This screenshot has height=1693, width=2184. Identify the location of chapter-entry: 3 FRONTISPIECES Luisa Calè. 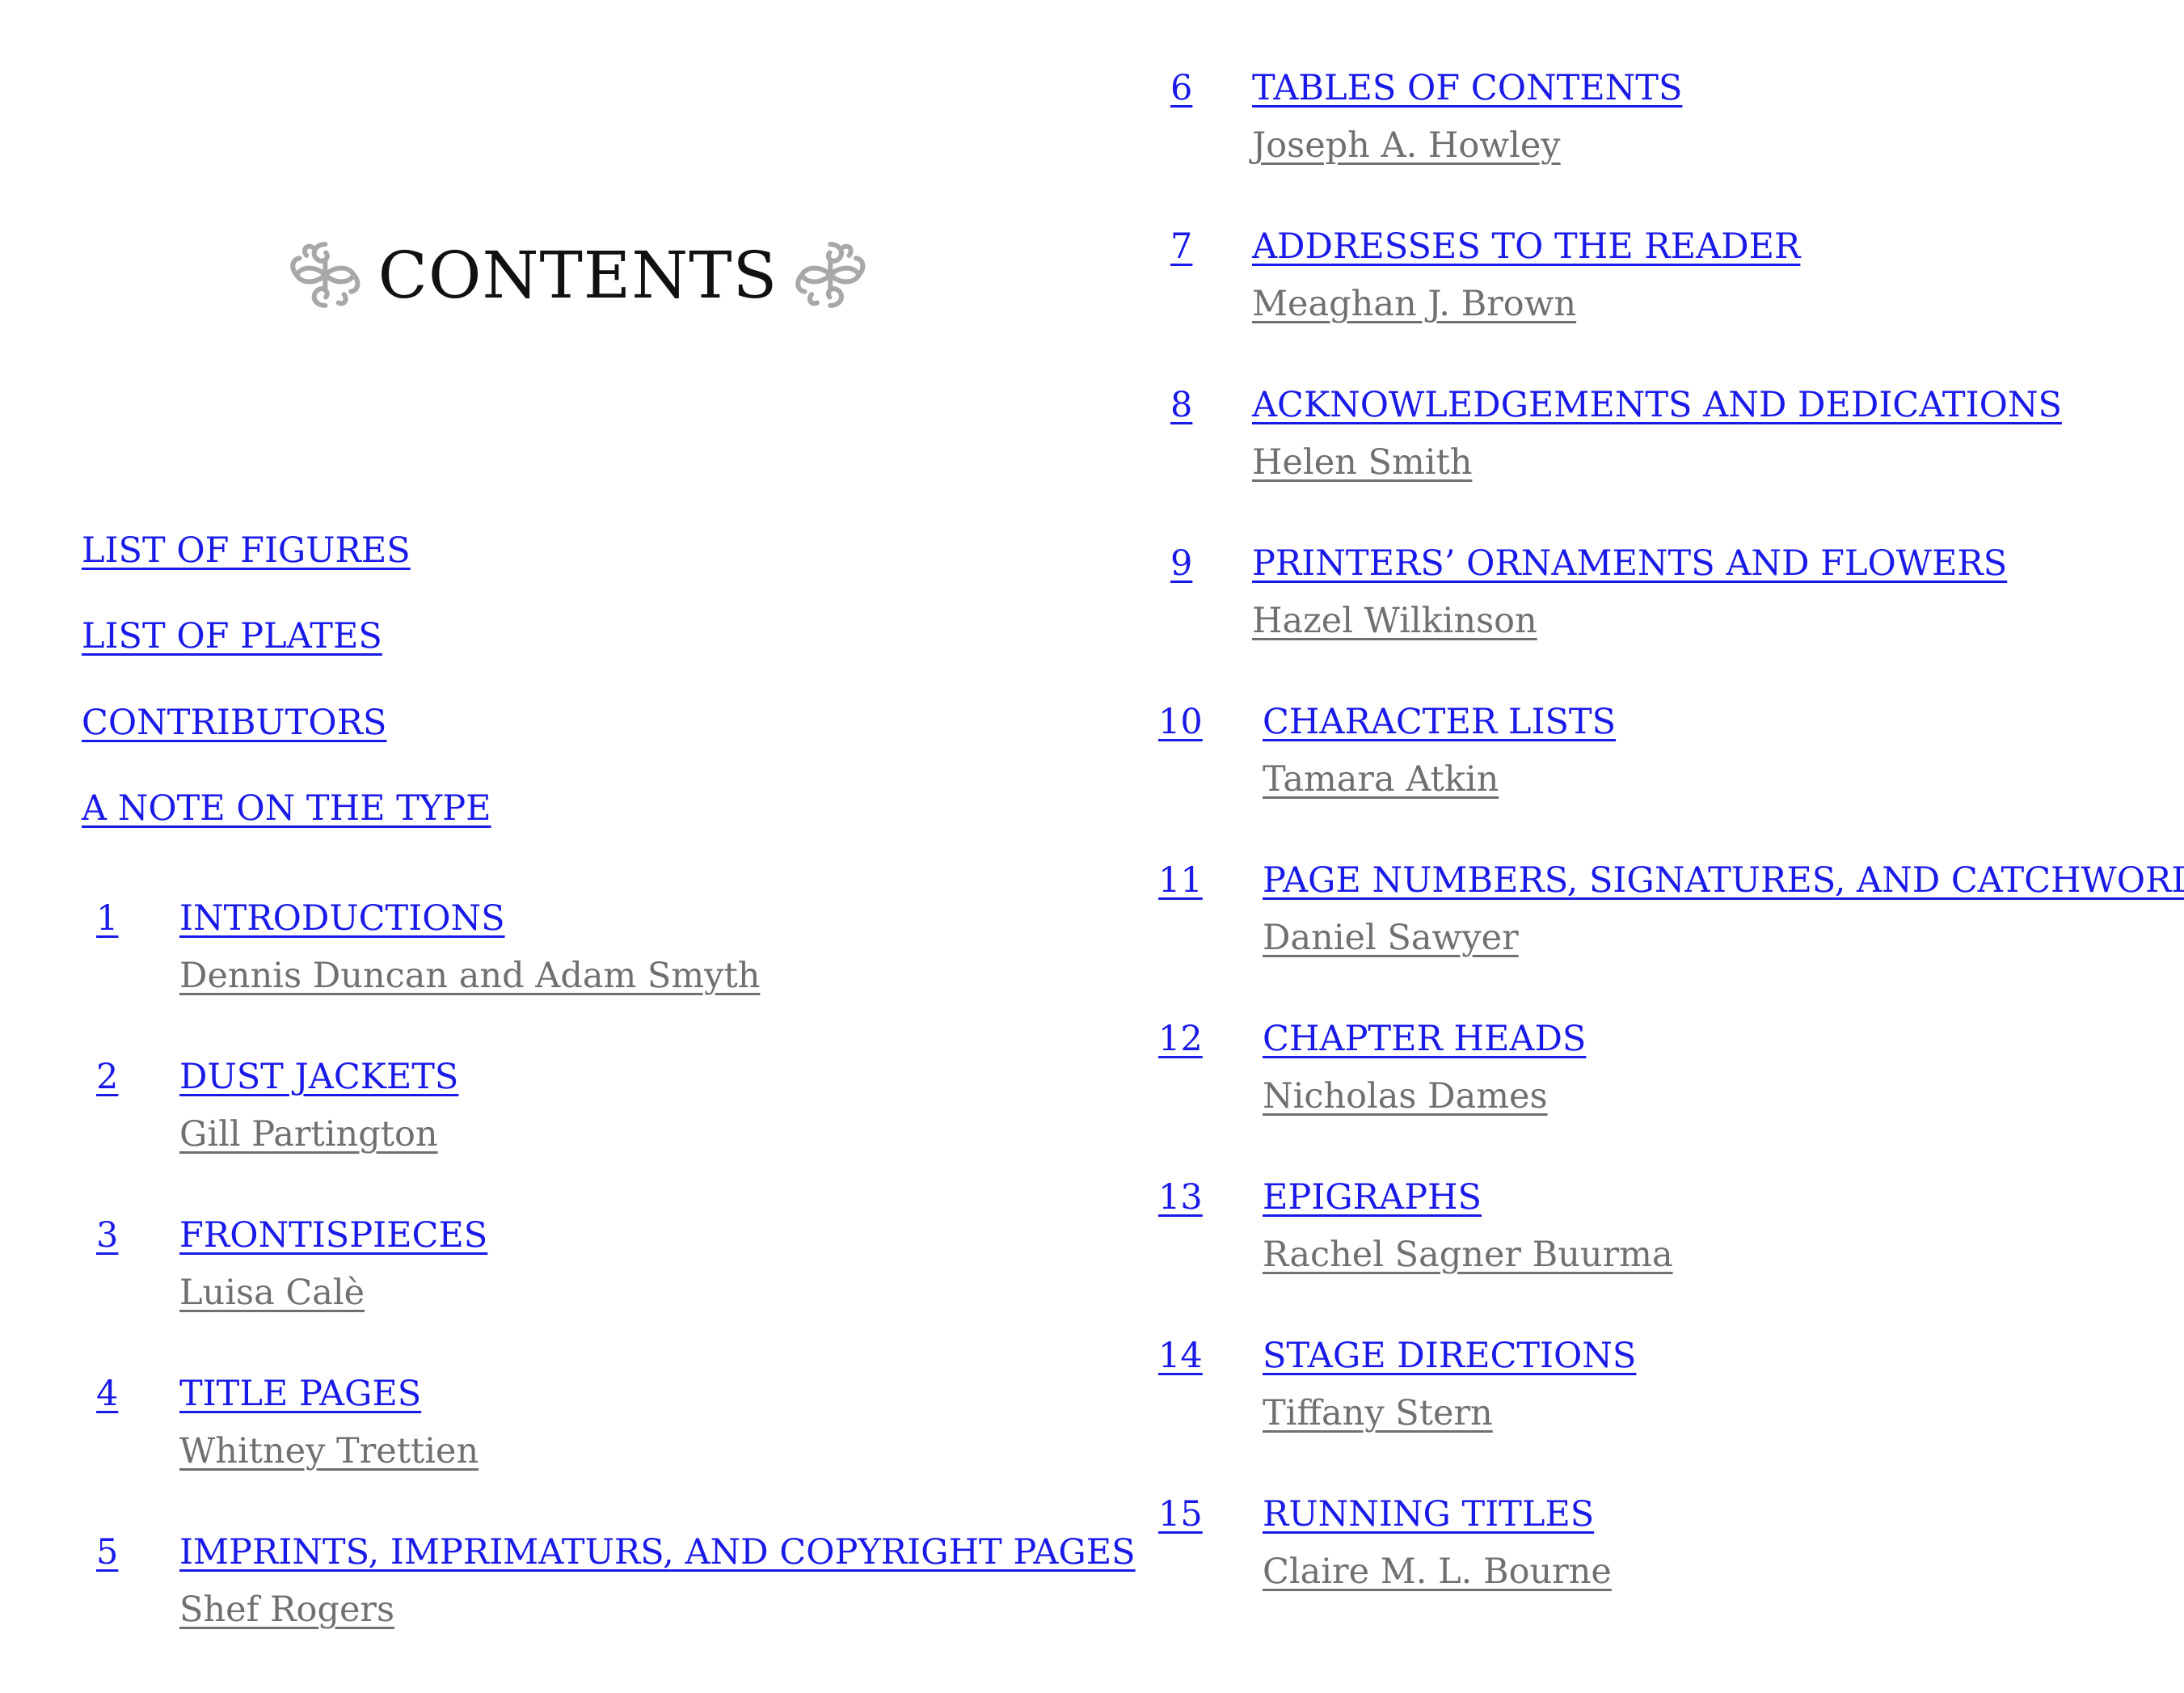
(557, 1266).